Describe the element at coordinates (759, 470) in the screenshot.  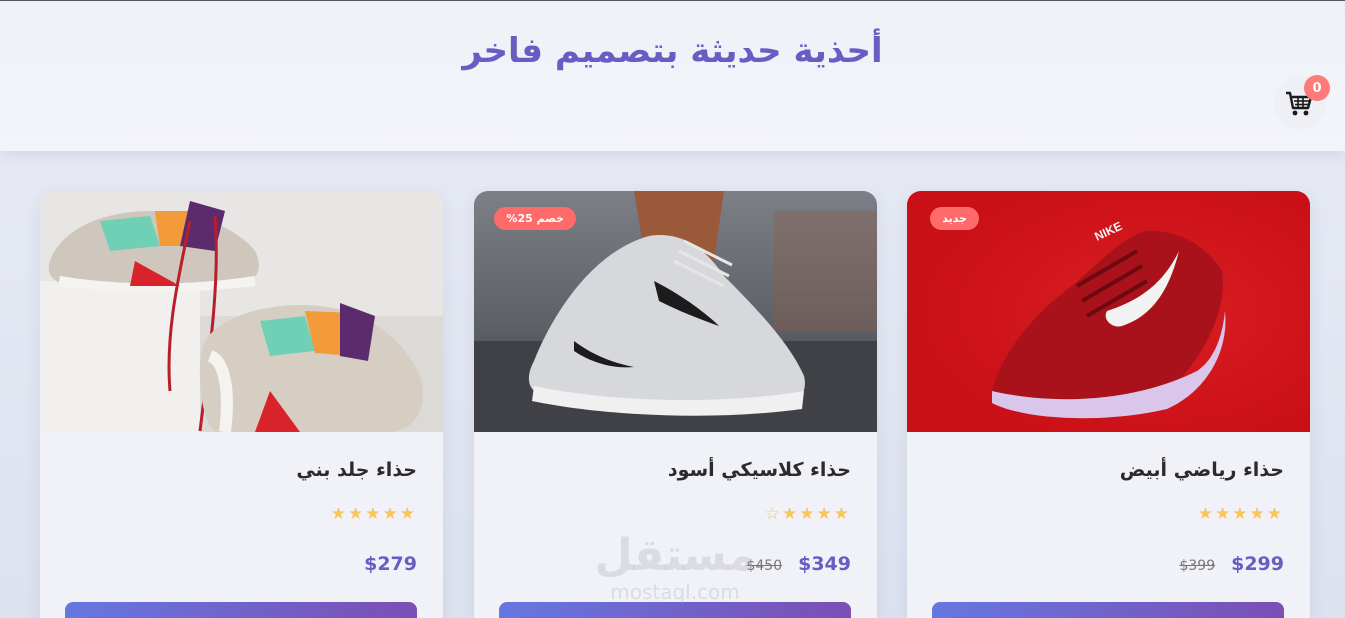
I see `product-title: حذاء كلاسيكي أسود` at that location.